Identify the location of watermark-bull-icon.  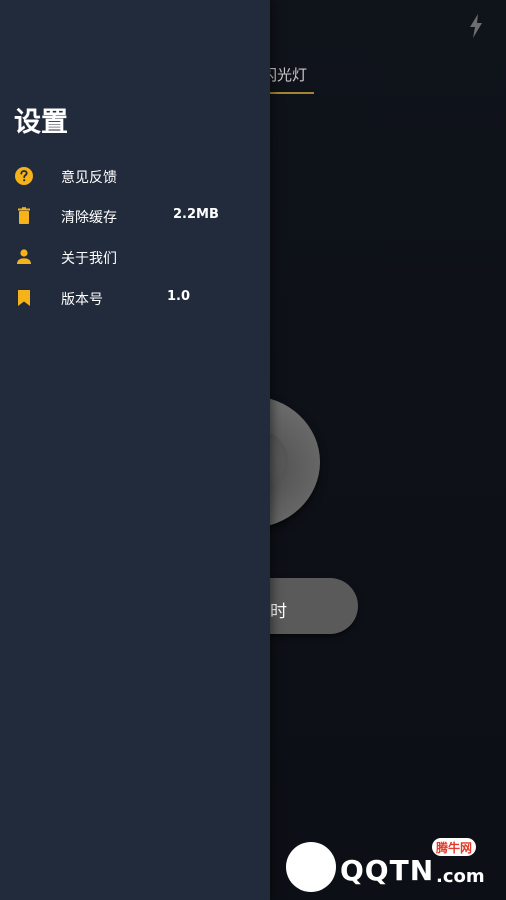
(311, 867).